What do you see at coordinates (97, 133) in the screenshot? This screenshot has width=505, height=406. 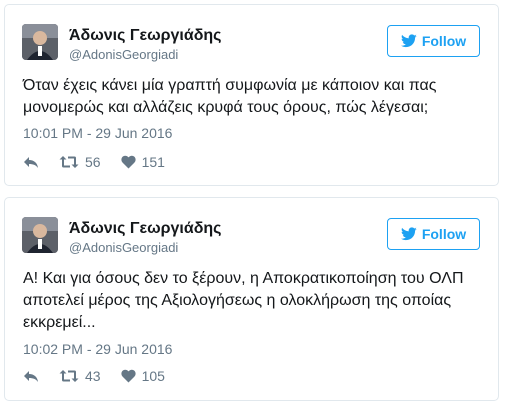 I see `tweet-timestamp: 10:01 PM - 29 Jun 2016` at bounding box center [97, 133].